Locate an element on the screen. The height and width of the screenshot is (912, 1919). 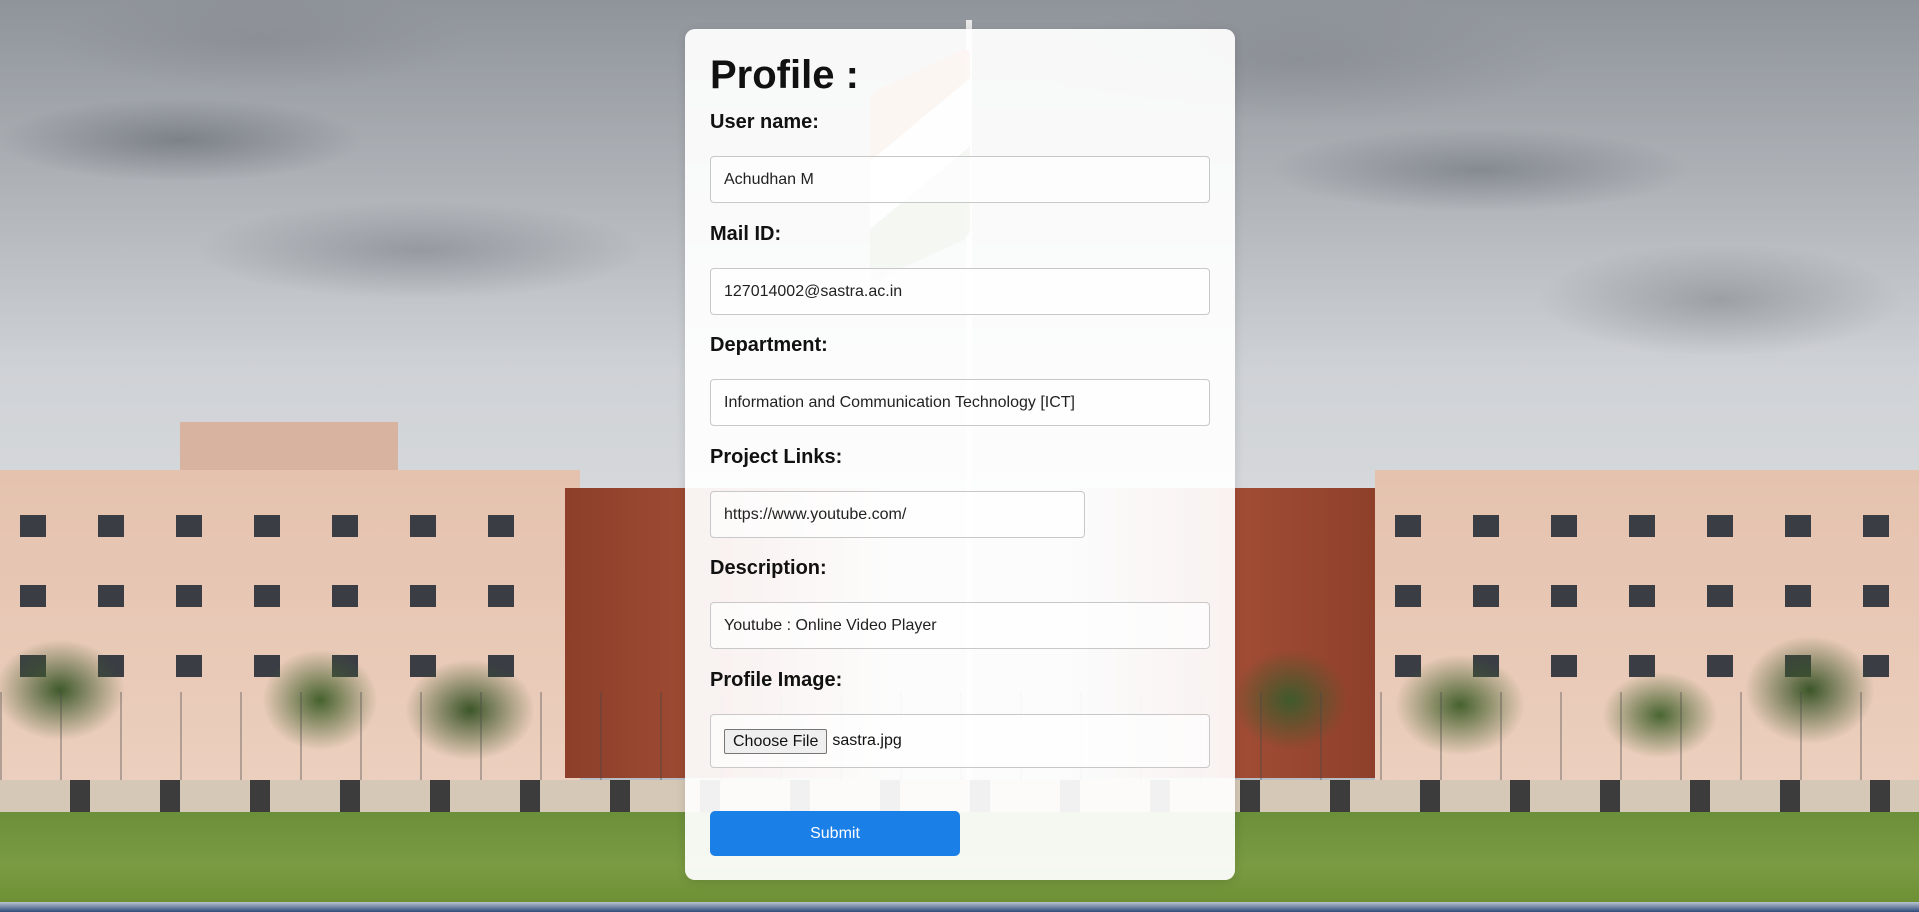
username-label: User name: is located at coordinates (764, 122).